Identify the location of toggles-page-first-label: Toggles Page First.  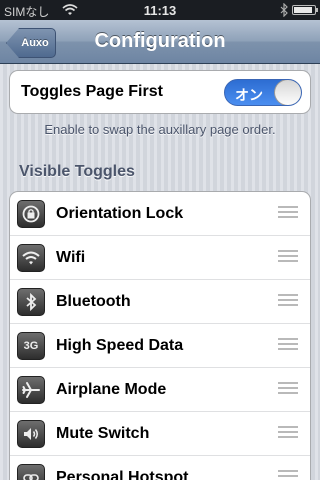
(92, 91).